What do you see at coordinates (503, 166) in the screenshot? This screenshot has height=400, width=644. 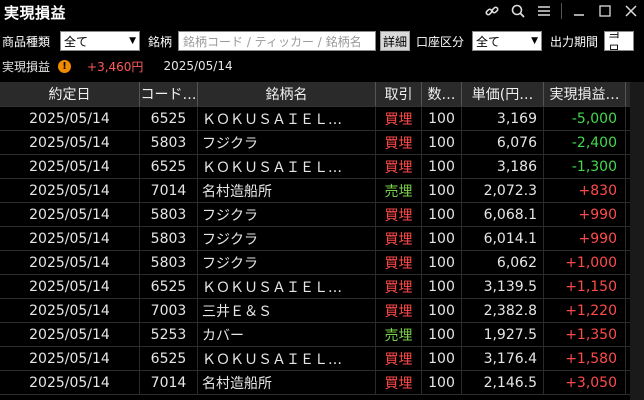 I see `cell-price: 3,186` at bounding box center [503, 166].